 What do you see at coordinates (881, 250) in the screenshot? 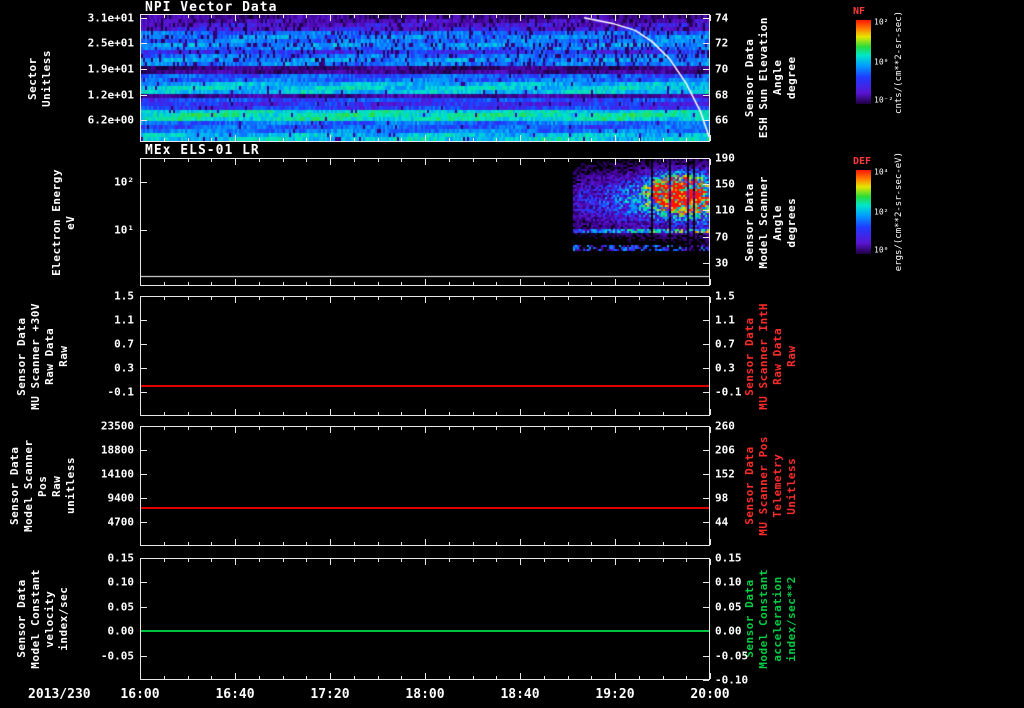
I see `def-colorbar-tick-label: 10⁰` at bounding box center [881, 250].